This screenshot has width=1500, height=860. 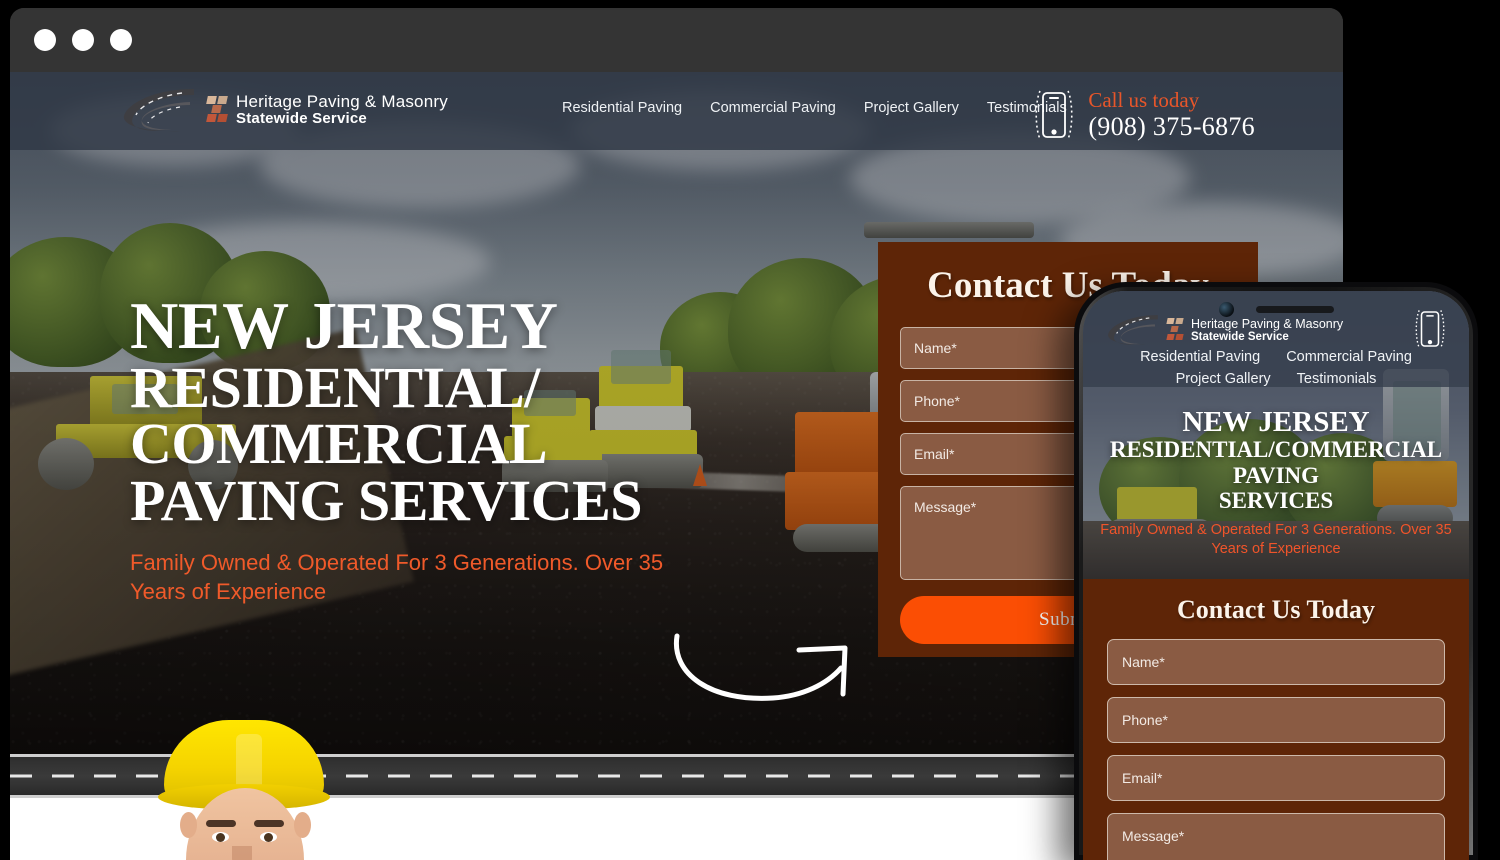 What do you see at coordinates (676, 40) in the screenshot?
I see `browser-titlebar` at bounding box center [676, 40].